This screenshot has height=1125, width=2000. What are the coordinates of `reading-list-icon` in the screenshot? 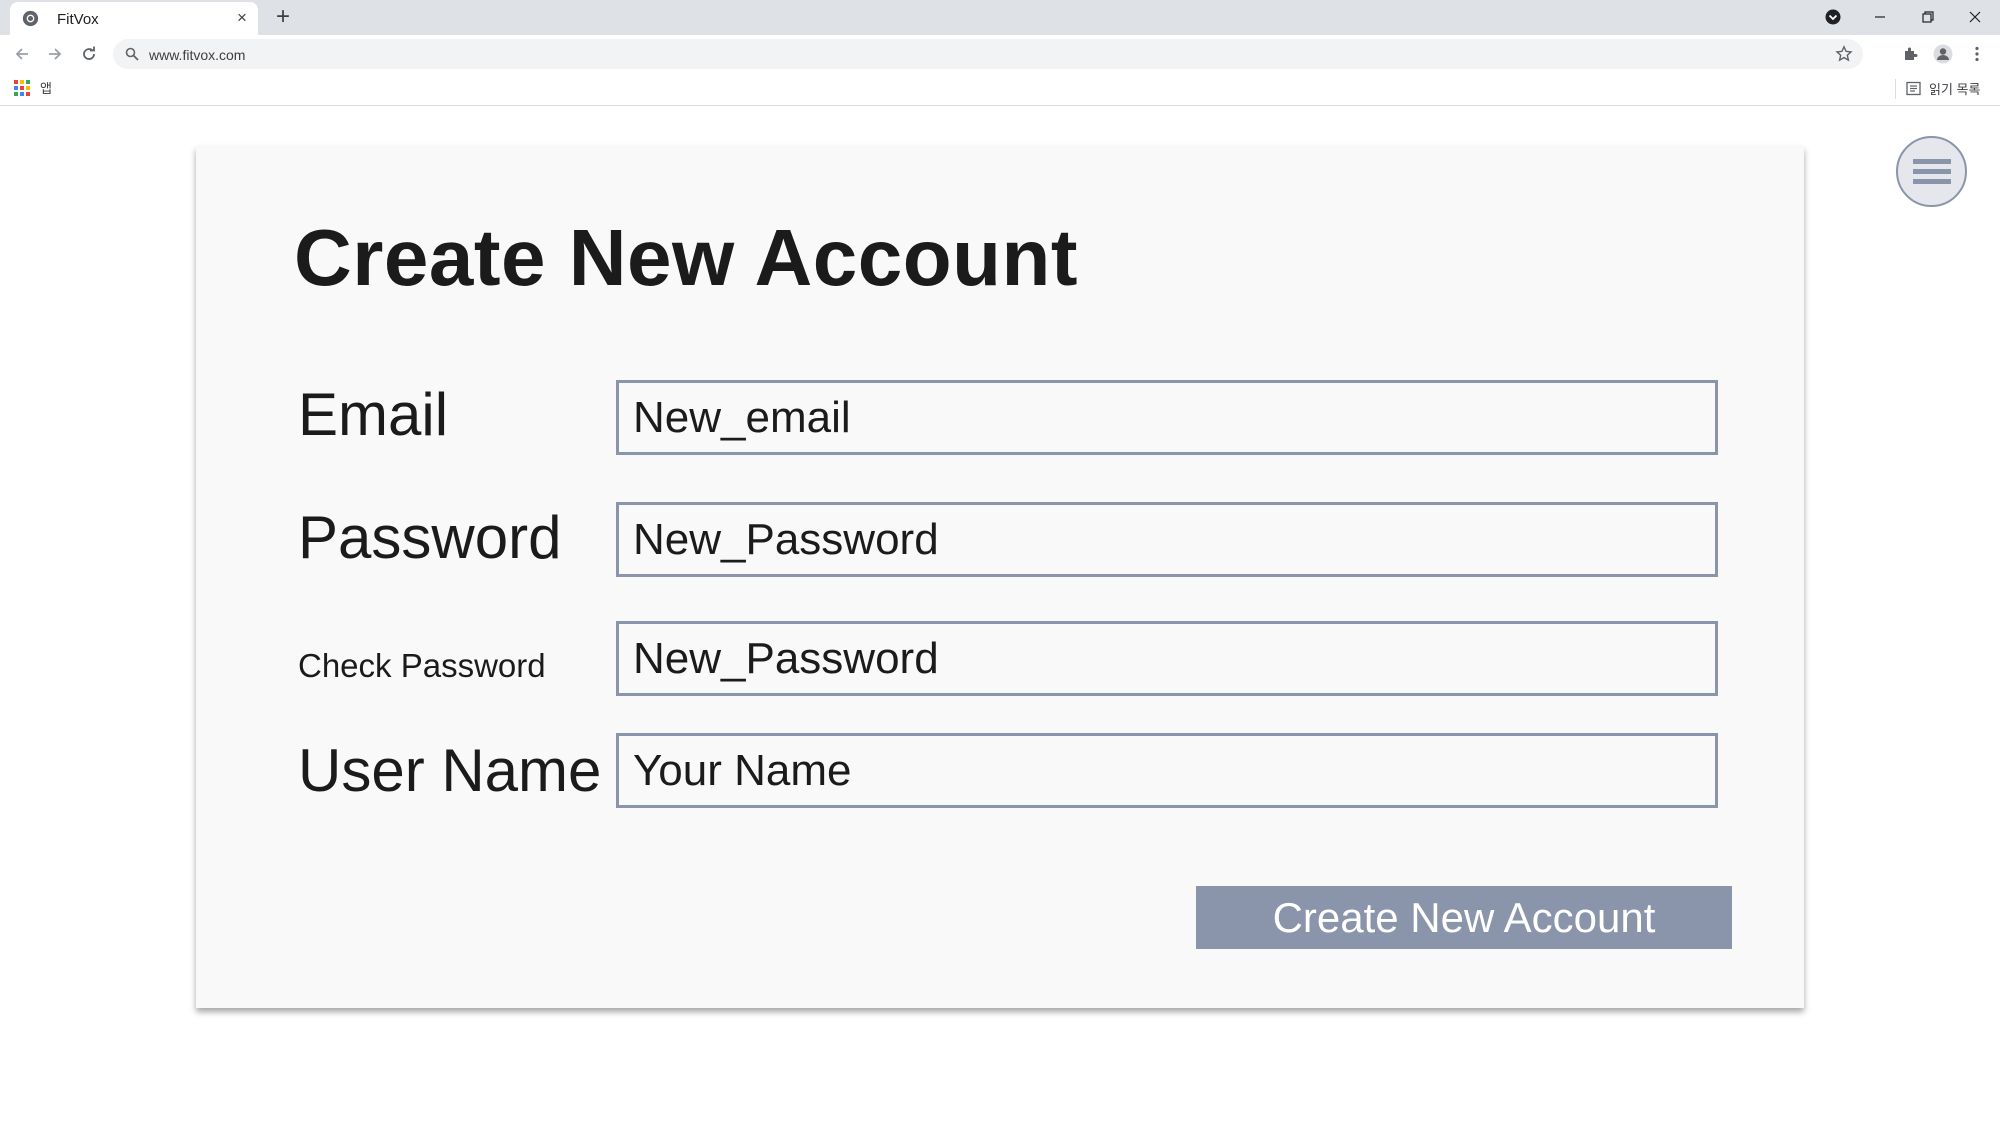 It's located at (1913, 88).